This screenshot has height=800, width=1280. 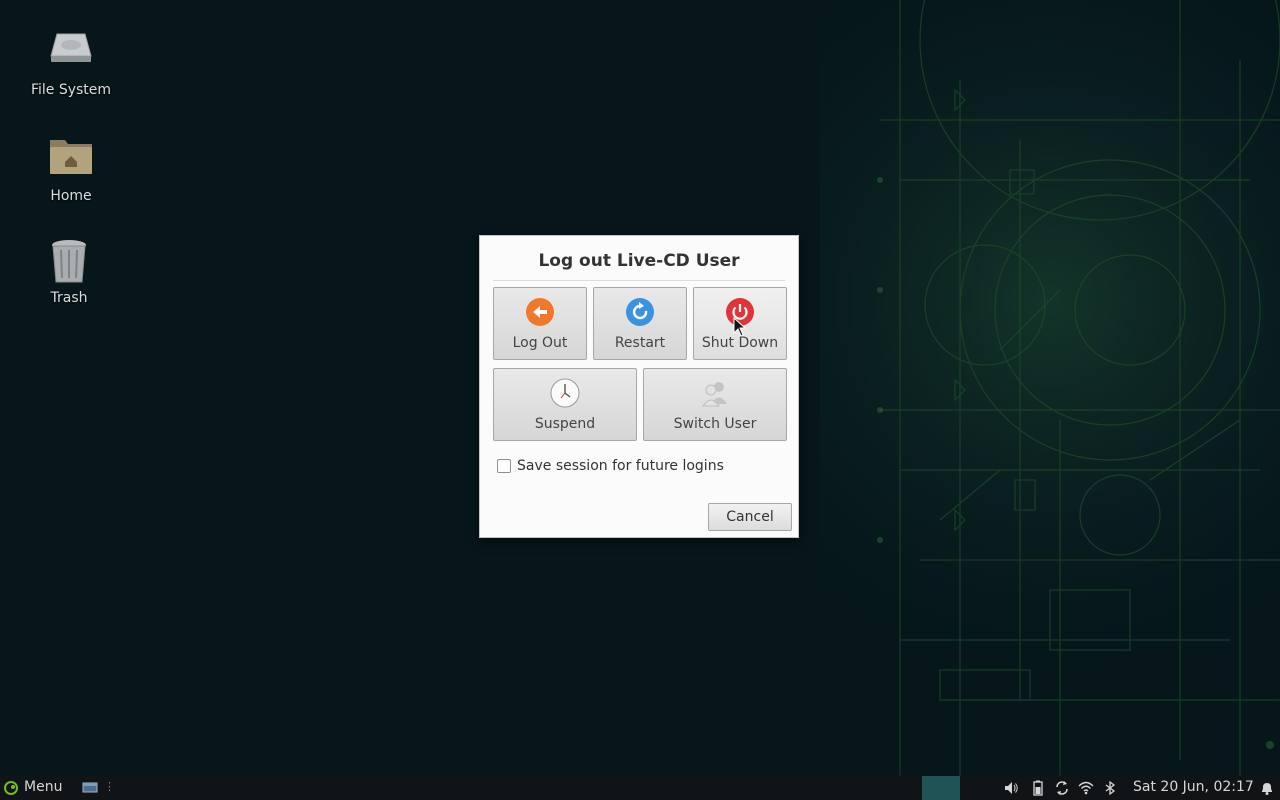 I want to click on users-icon, so click(x=715, y=393).